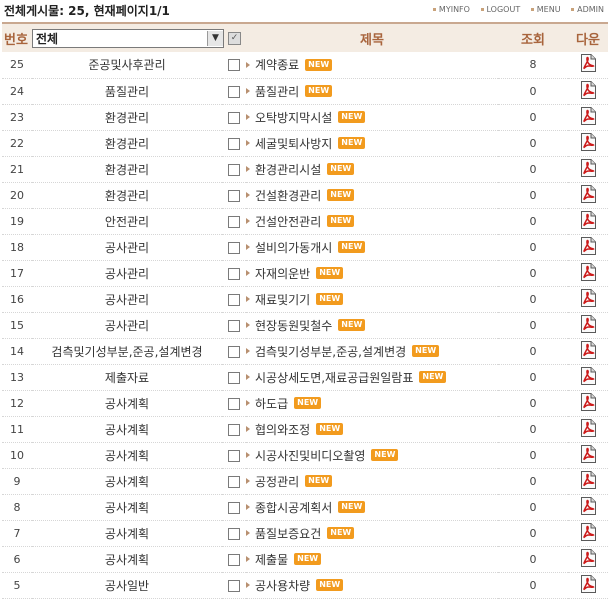 Image resolution: width=610 pixels, height=600 pixels. I want to click on row-title-link: 설비의가동개시, so click(293, 248).